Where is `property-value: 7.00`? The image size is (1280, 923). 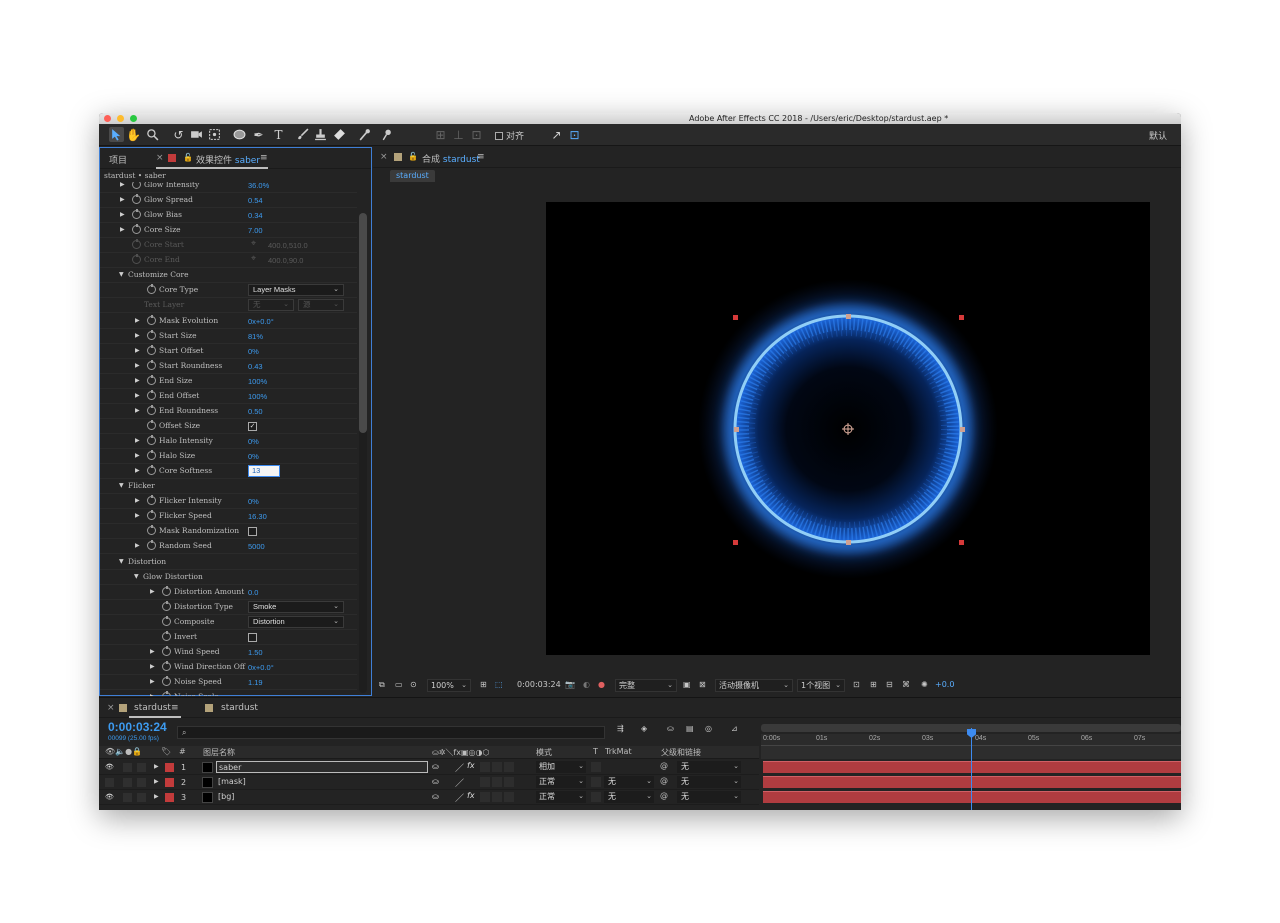 property-value: 7.00 is located at coordinates (255, 230).